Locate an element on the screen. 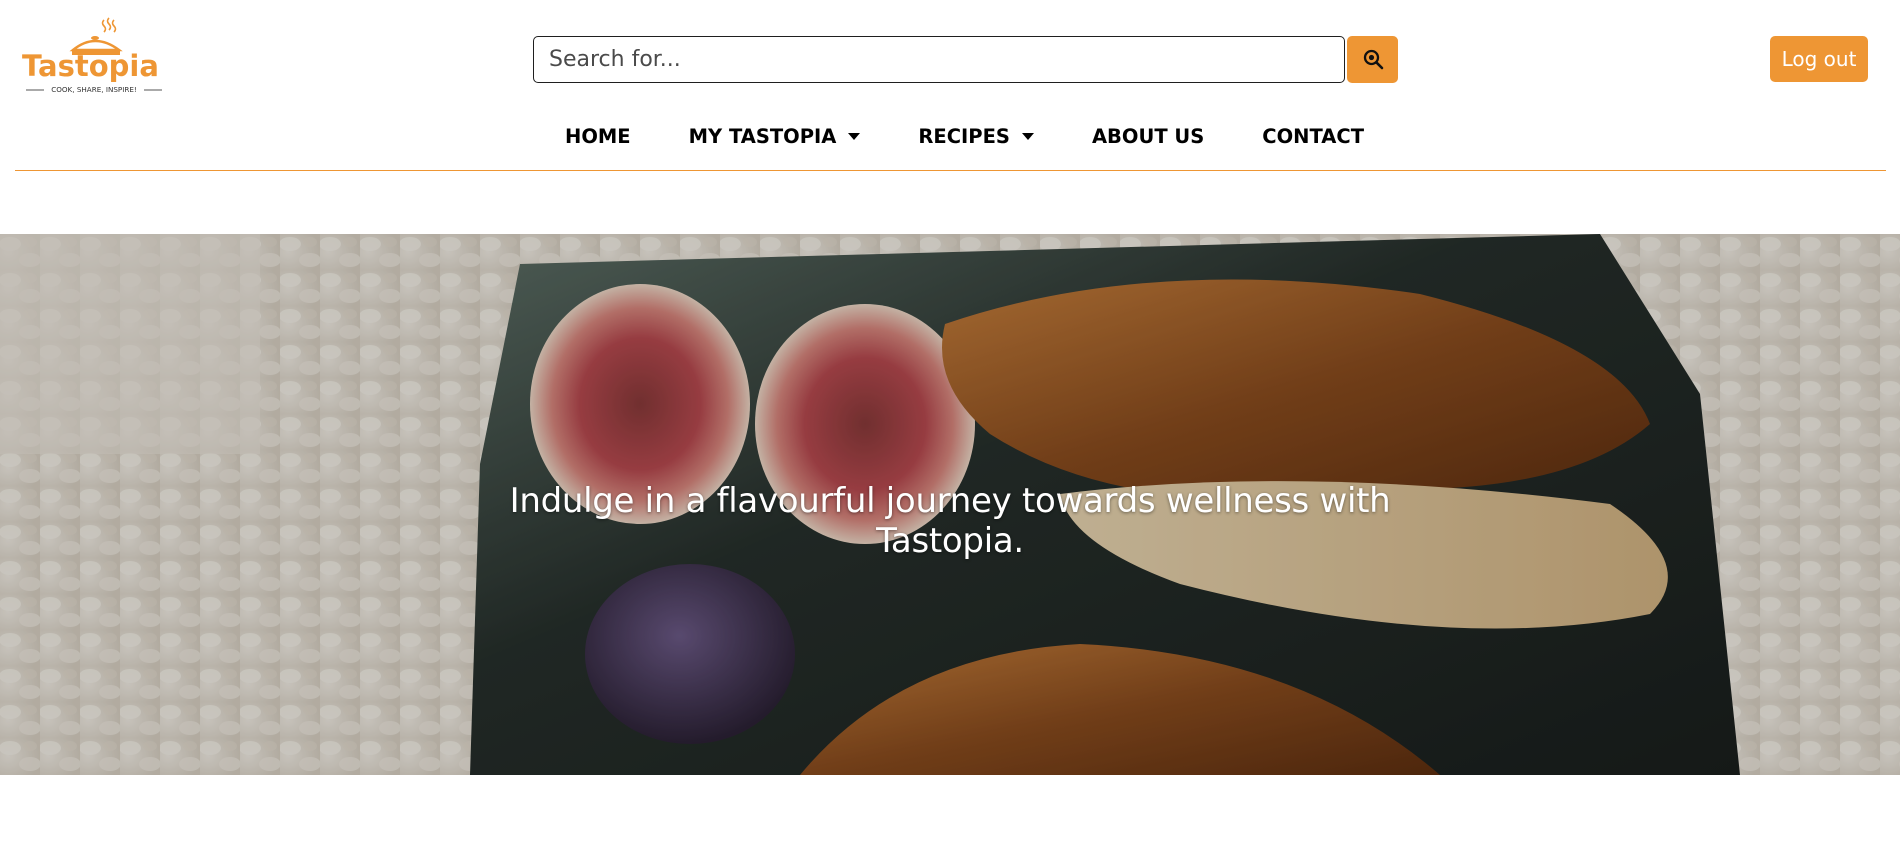 This screenshot has width=1900, height=853. nav-contact: CONTACT is located at coordinates (1313, 136).